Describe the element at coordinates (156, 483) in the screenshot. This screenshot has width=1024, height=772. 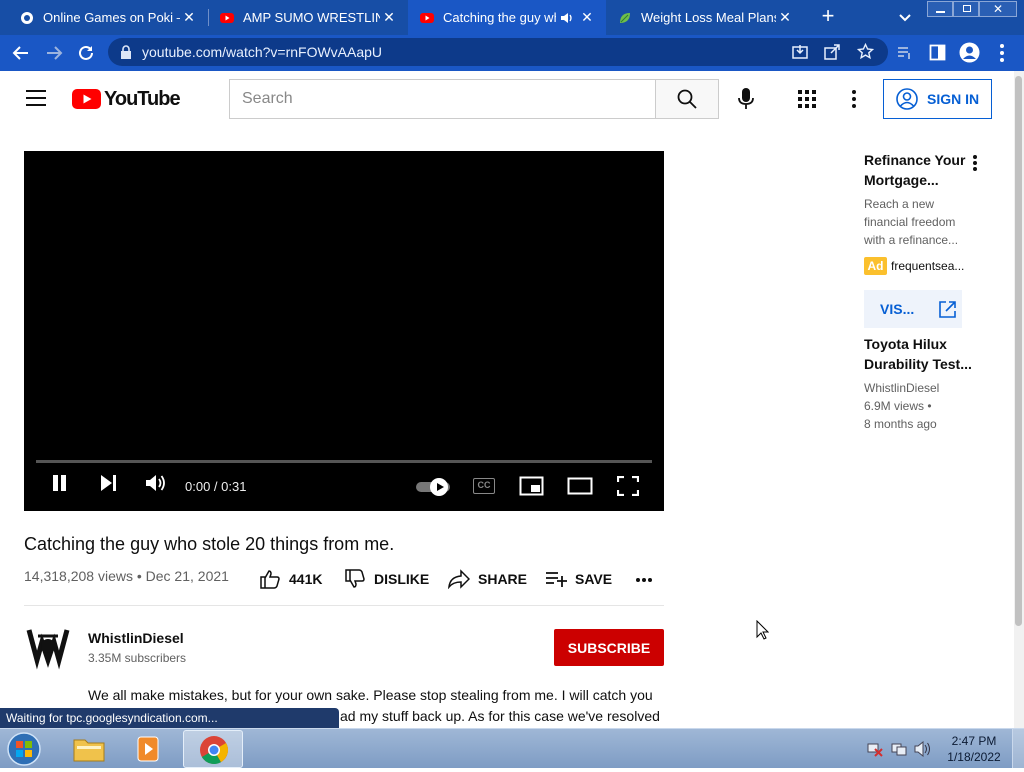
I see `volume-icon` at that location.